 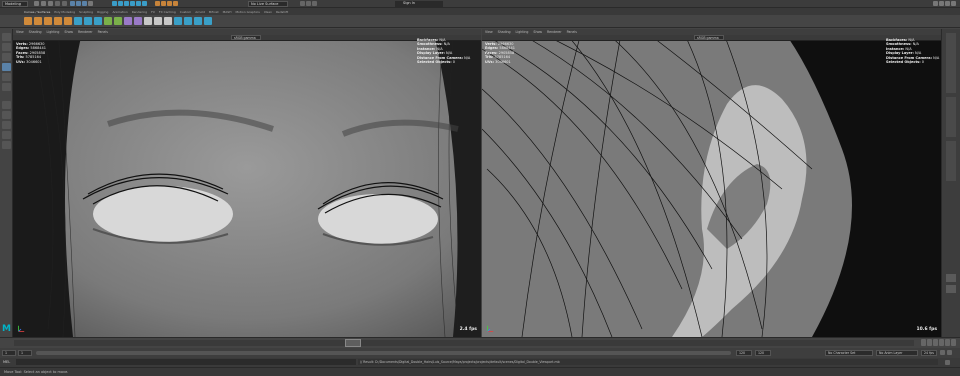 I want to click on workspace-selector: Modeling, so click(x=15, y=4).